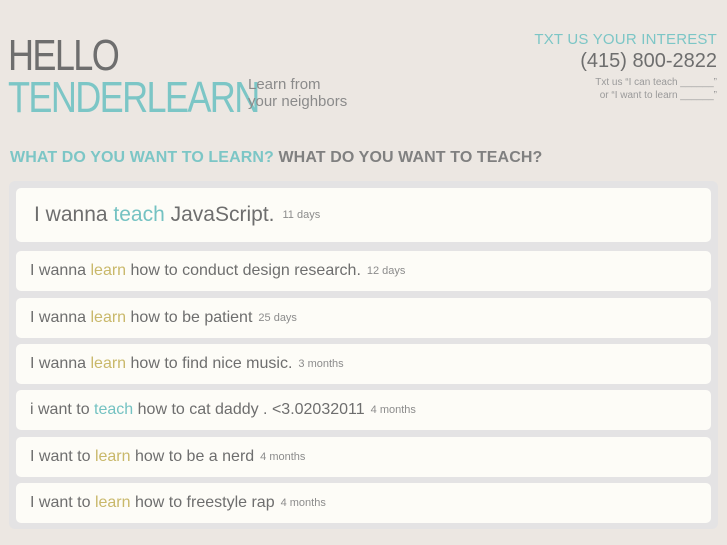  I want to click on post-text: how to be patient, so click(191, 317).